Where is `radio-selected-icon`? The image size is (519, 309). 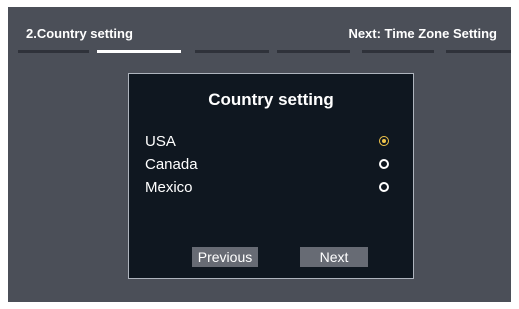
radio-selected-icon is located at coordinates (384, 141).